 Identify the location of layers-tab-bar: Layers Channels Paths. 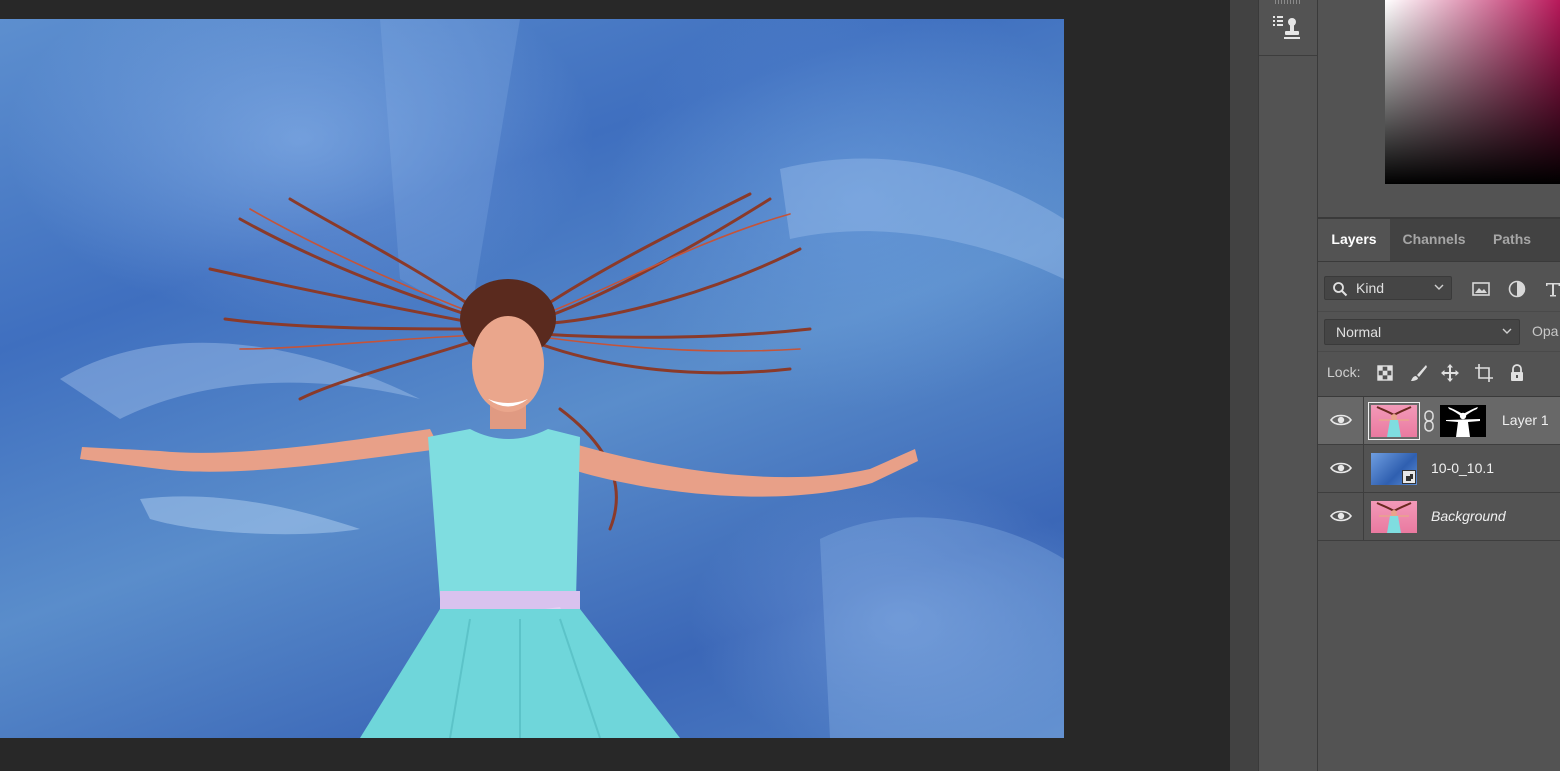
(1439, 240).